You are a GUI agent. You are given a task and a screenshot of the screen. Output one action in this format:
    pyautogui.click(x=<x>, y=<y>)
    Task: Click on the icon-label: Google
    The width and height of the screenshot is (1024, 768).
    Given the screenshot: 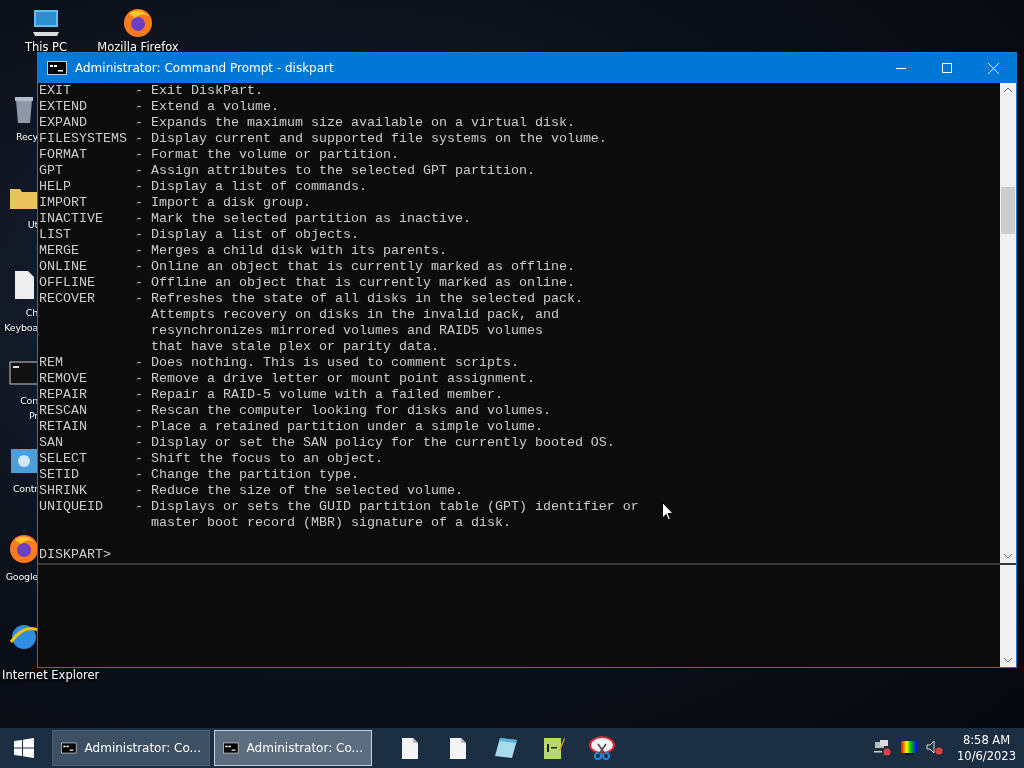 What is the action you would take?
    pyautogui.click(x=21, y=577)
    